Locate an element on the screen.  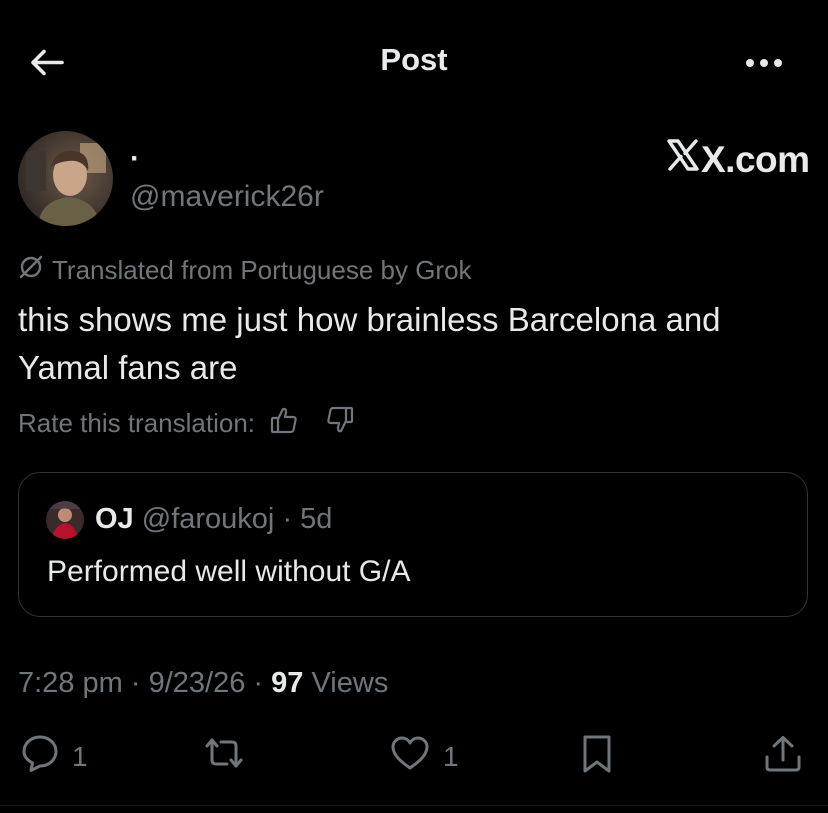
repost-arrows-icon is located at coordinates (224, 756).